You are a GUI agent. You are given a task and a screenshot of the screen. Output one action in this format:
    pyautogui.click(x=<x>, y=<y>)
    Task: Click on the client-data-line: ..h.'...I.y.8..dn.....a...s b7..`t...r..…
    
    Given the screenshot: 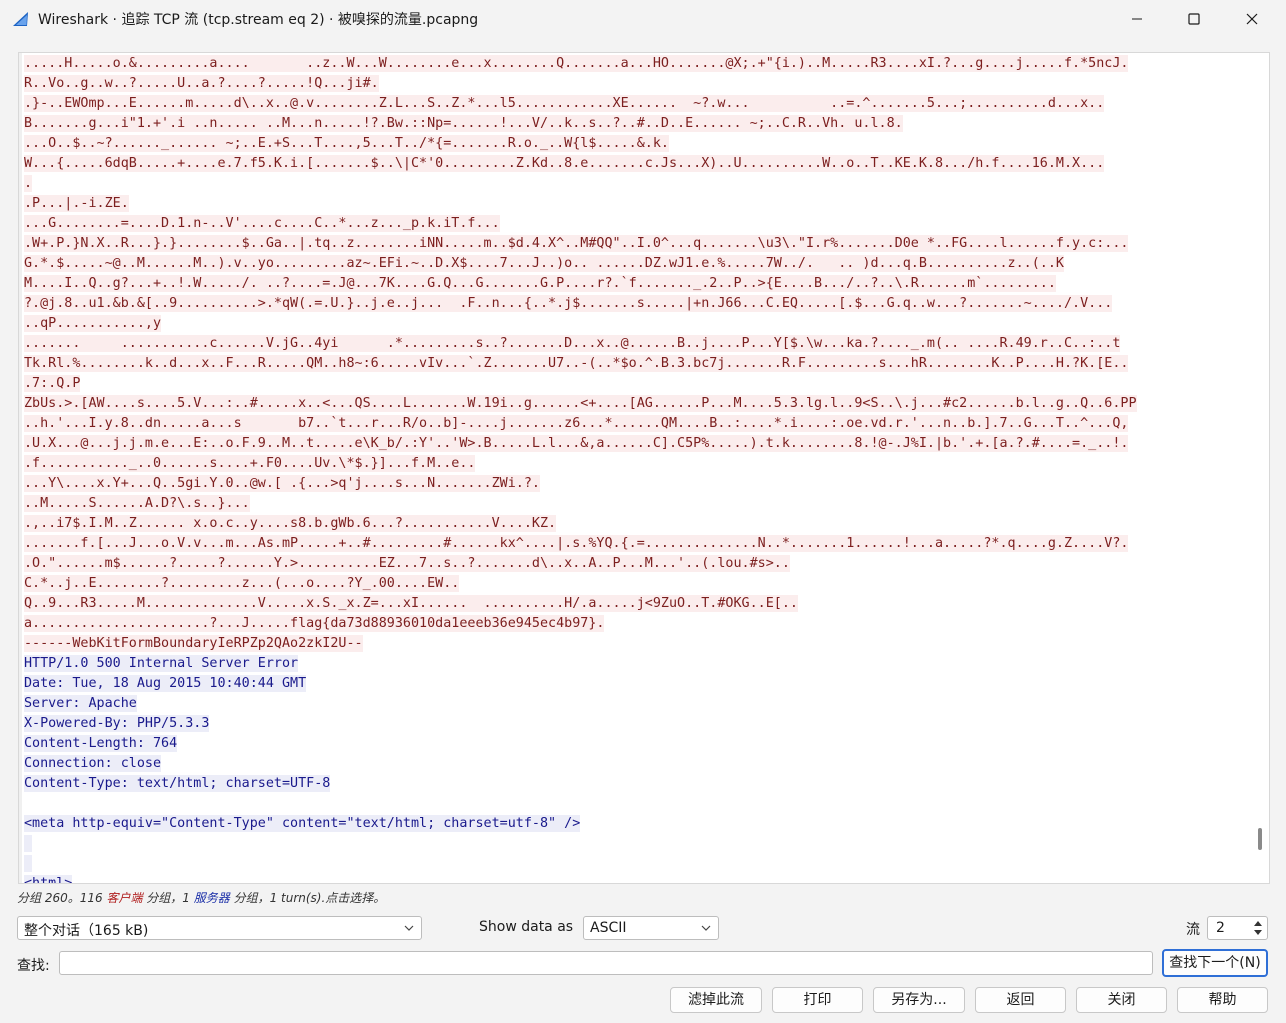 What is the action you would take?
    pyautogui.click(x=580, y=424)
    